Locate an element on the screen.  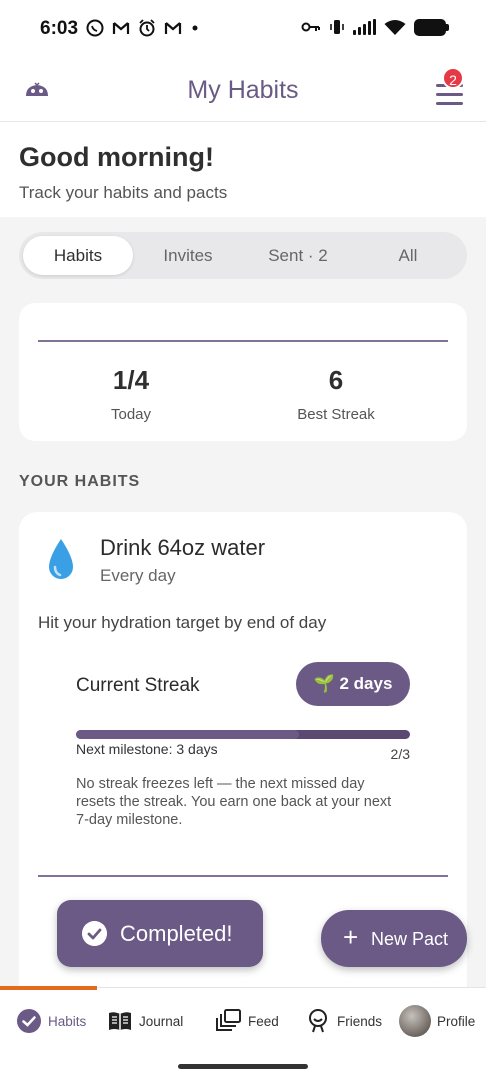
check-circle-icon is located at coordinates (29, 1021).